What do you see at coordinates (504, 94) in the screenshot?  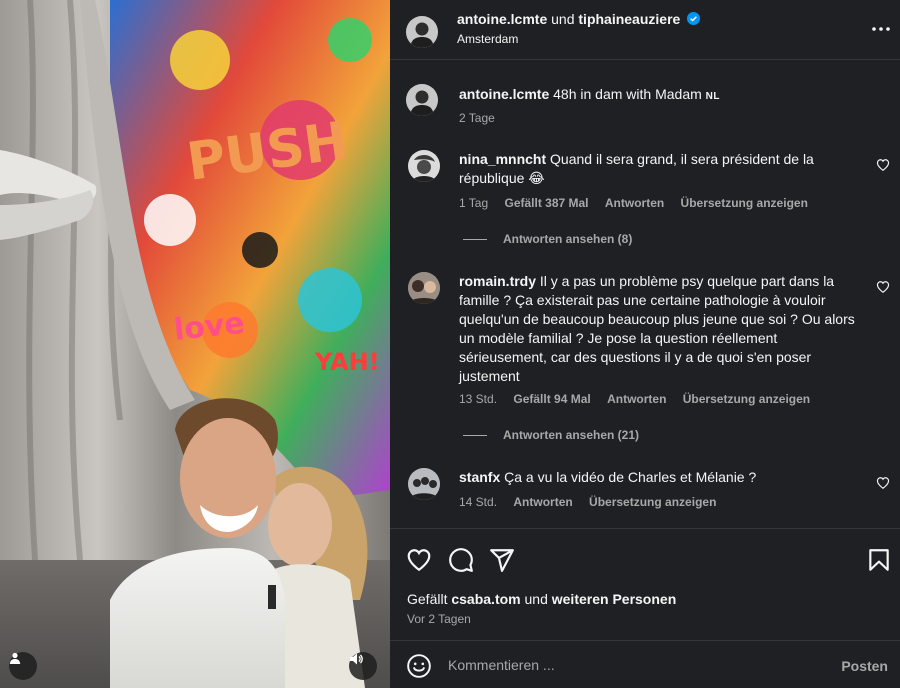 I see `caption-username: antoine.lcmte` at bounding box center [504, 94].